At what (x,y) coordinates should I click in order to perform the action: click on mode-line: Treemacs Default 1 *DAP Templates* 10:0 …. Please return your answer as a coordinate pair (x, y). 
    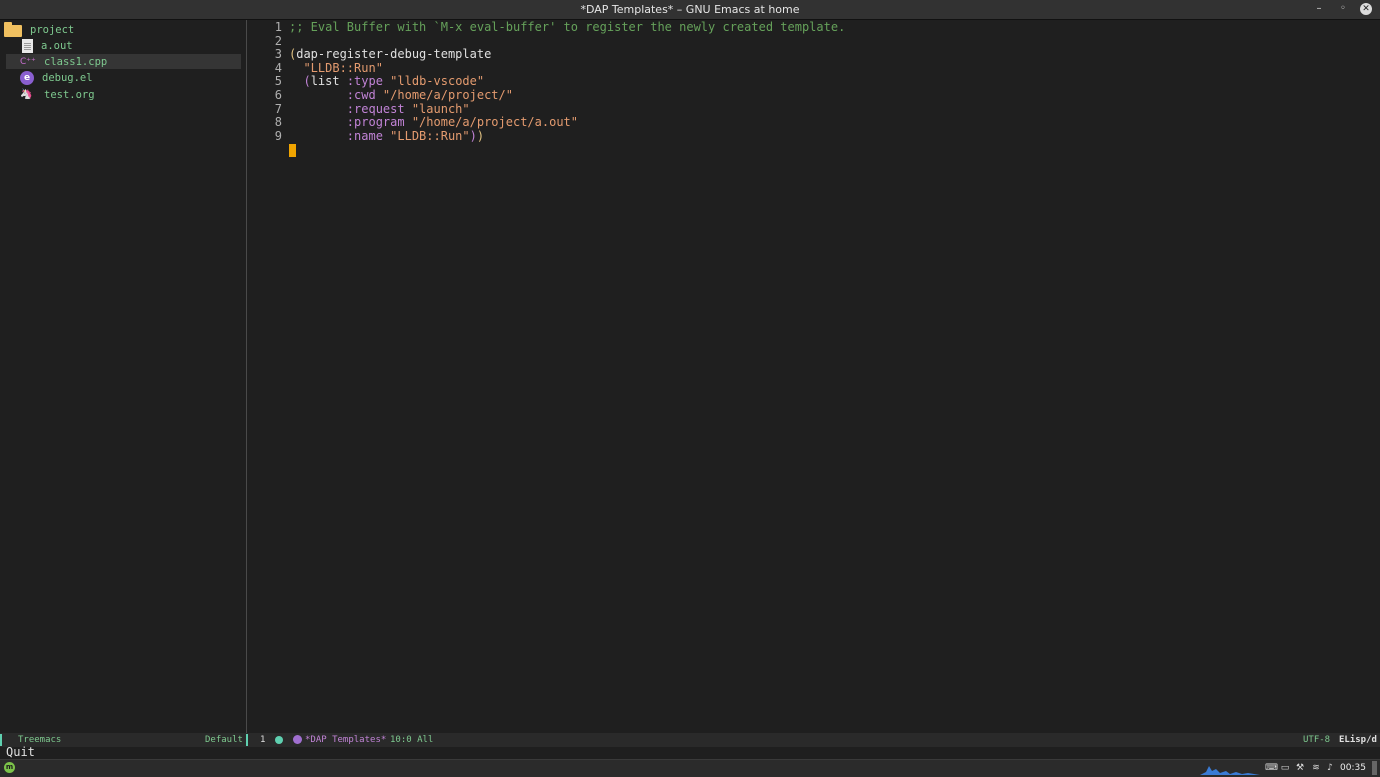
    Looking at the image, I should click on (690, 740).